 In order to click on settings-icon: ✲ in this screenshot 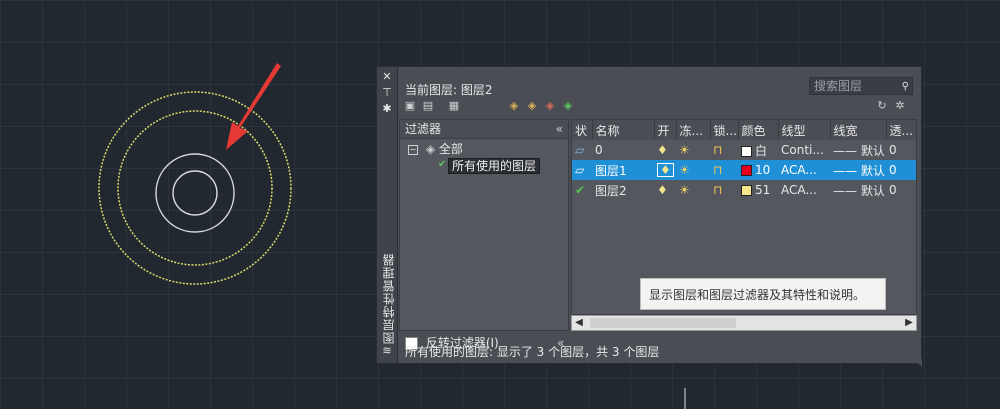, I will do `click(900, 106)`.